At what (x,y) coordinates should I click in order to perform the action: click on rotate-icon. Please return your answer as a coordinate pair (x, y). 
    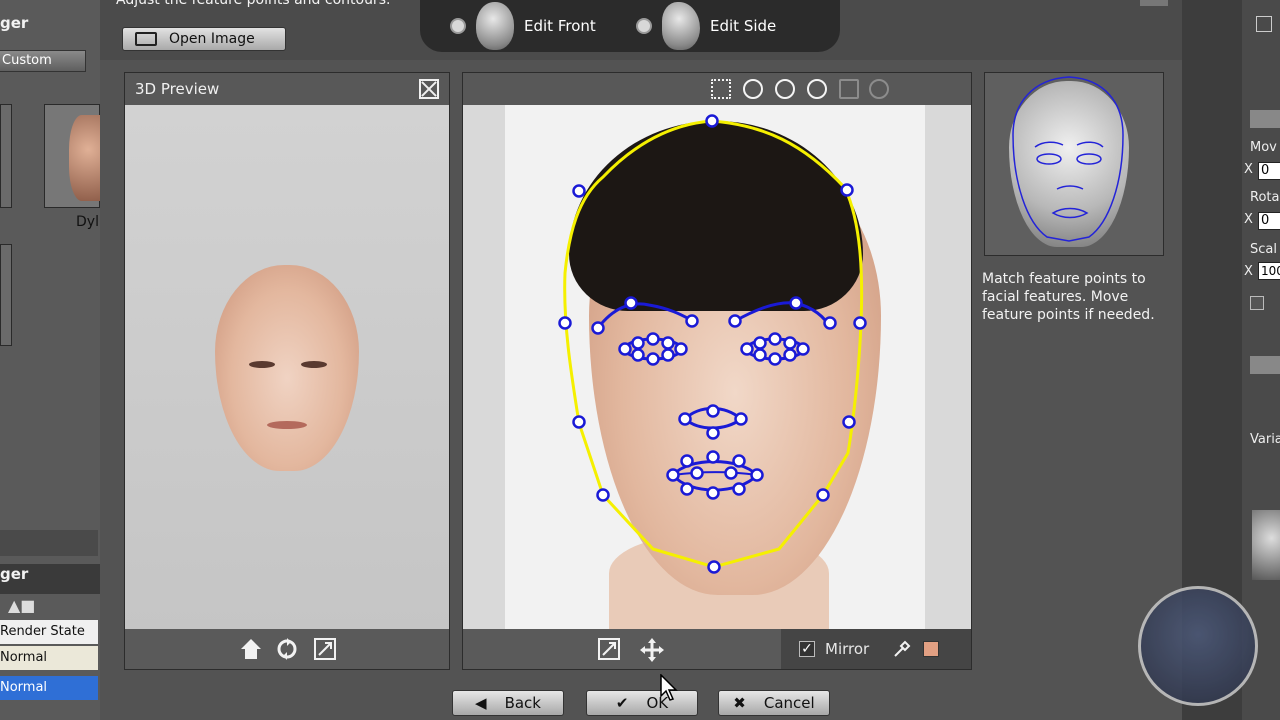
    Looking at the image, I should click on (287, 649).